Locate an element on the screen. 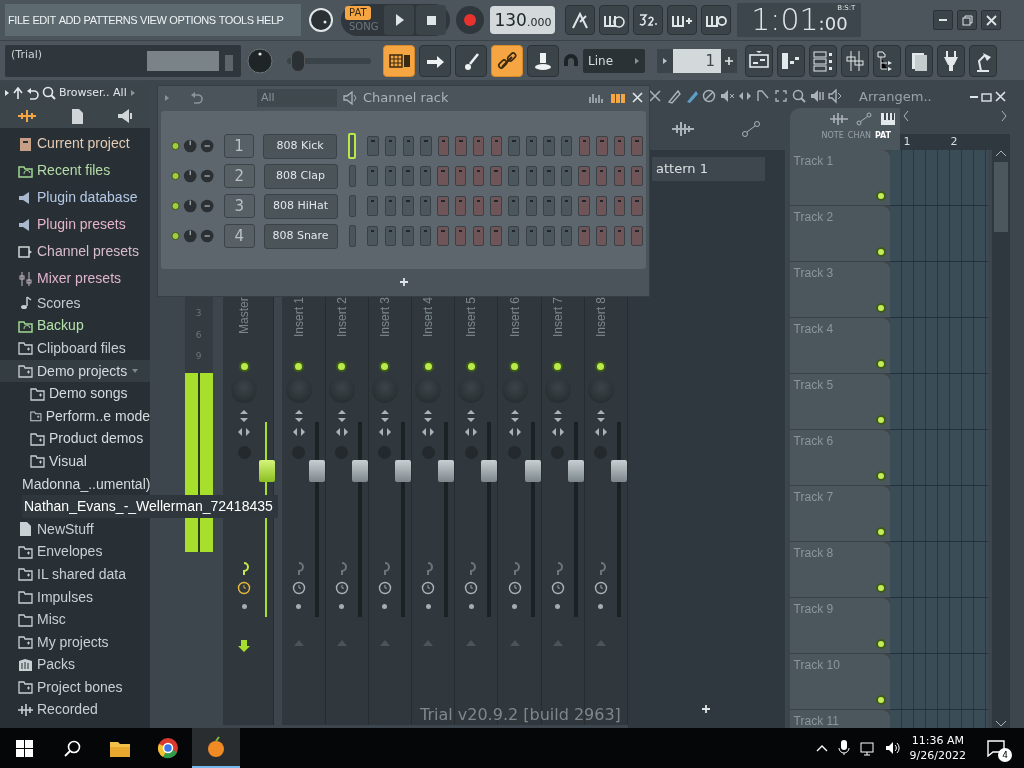 The height and width of the screenshot is (768, 1024). track-label: Insert 2 is located at coordinates (341, 326).